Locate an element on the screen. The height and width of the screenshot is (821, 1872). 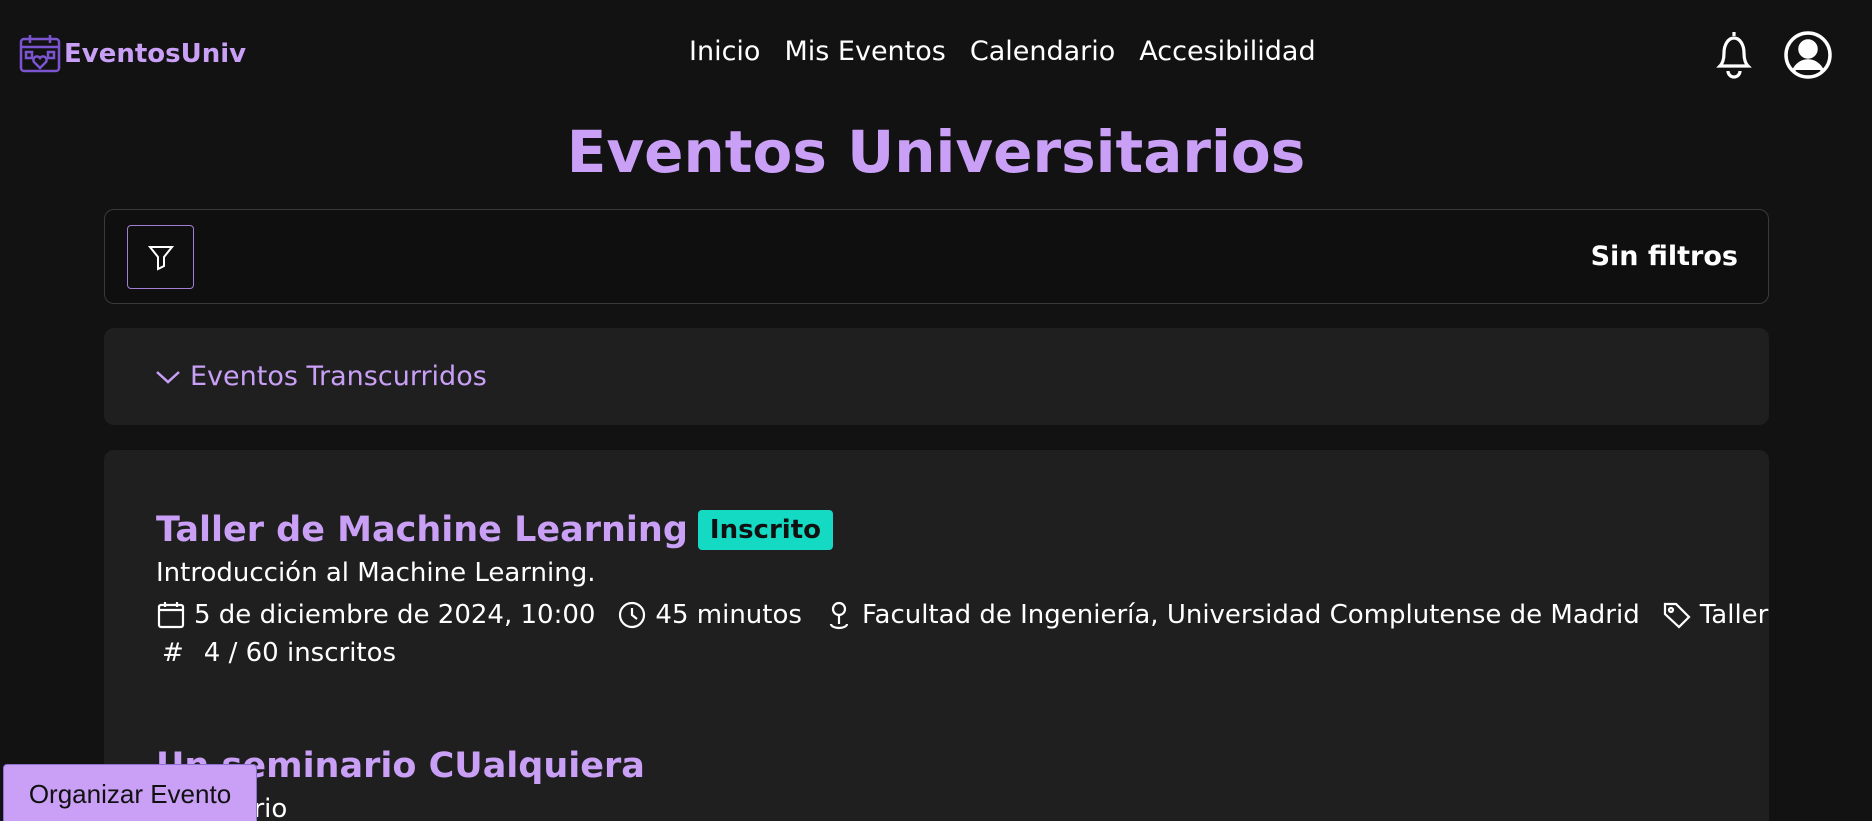
past-events-label: Eventos Transcurridos is located at coordinates (338, 376).